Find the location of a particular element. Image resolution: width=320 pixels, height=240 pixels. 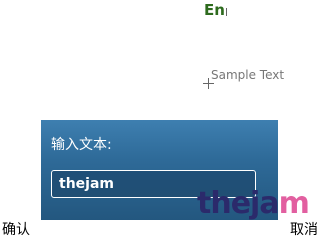

cancel-softkey: 取消 is located at coordinates (304, 230).